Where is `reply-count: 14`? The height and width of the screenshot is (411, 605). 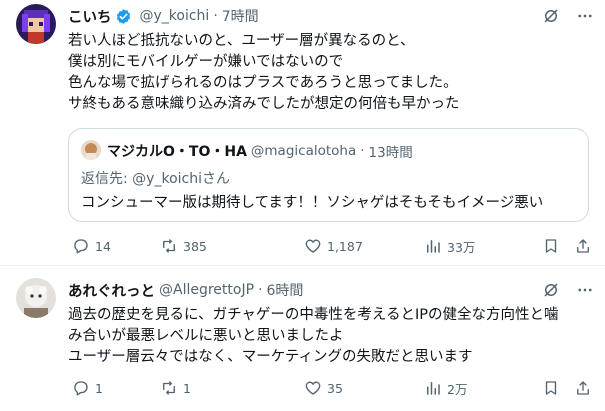
reply-count: 14 is located at coordinates (103, 246).